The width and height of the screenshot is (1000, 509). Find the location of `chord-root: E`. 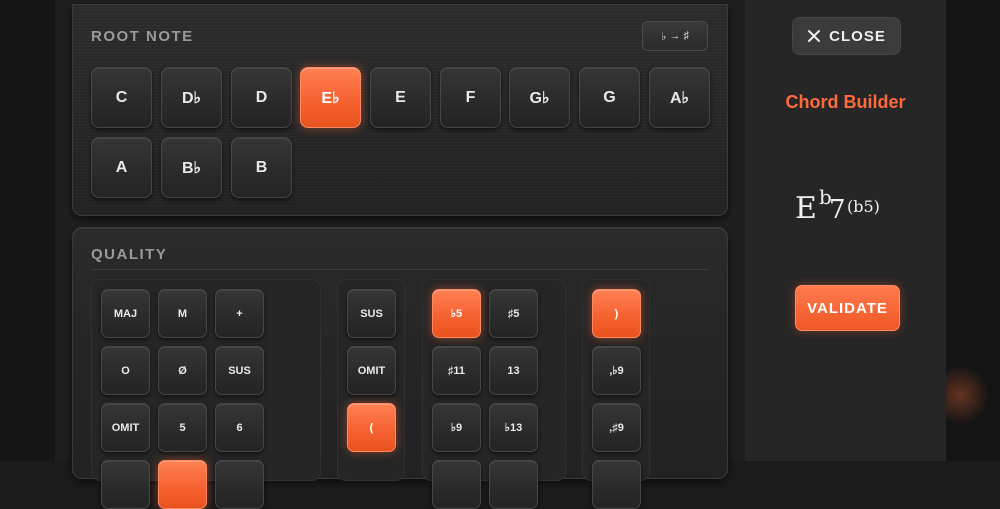

chord-root: E is located at coordinates (806, 208).